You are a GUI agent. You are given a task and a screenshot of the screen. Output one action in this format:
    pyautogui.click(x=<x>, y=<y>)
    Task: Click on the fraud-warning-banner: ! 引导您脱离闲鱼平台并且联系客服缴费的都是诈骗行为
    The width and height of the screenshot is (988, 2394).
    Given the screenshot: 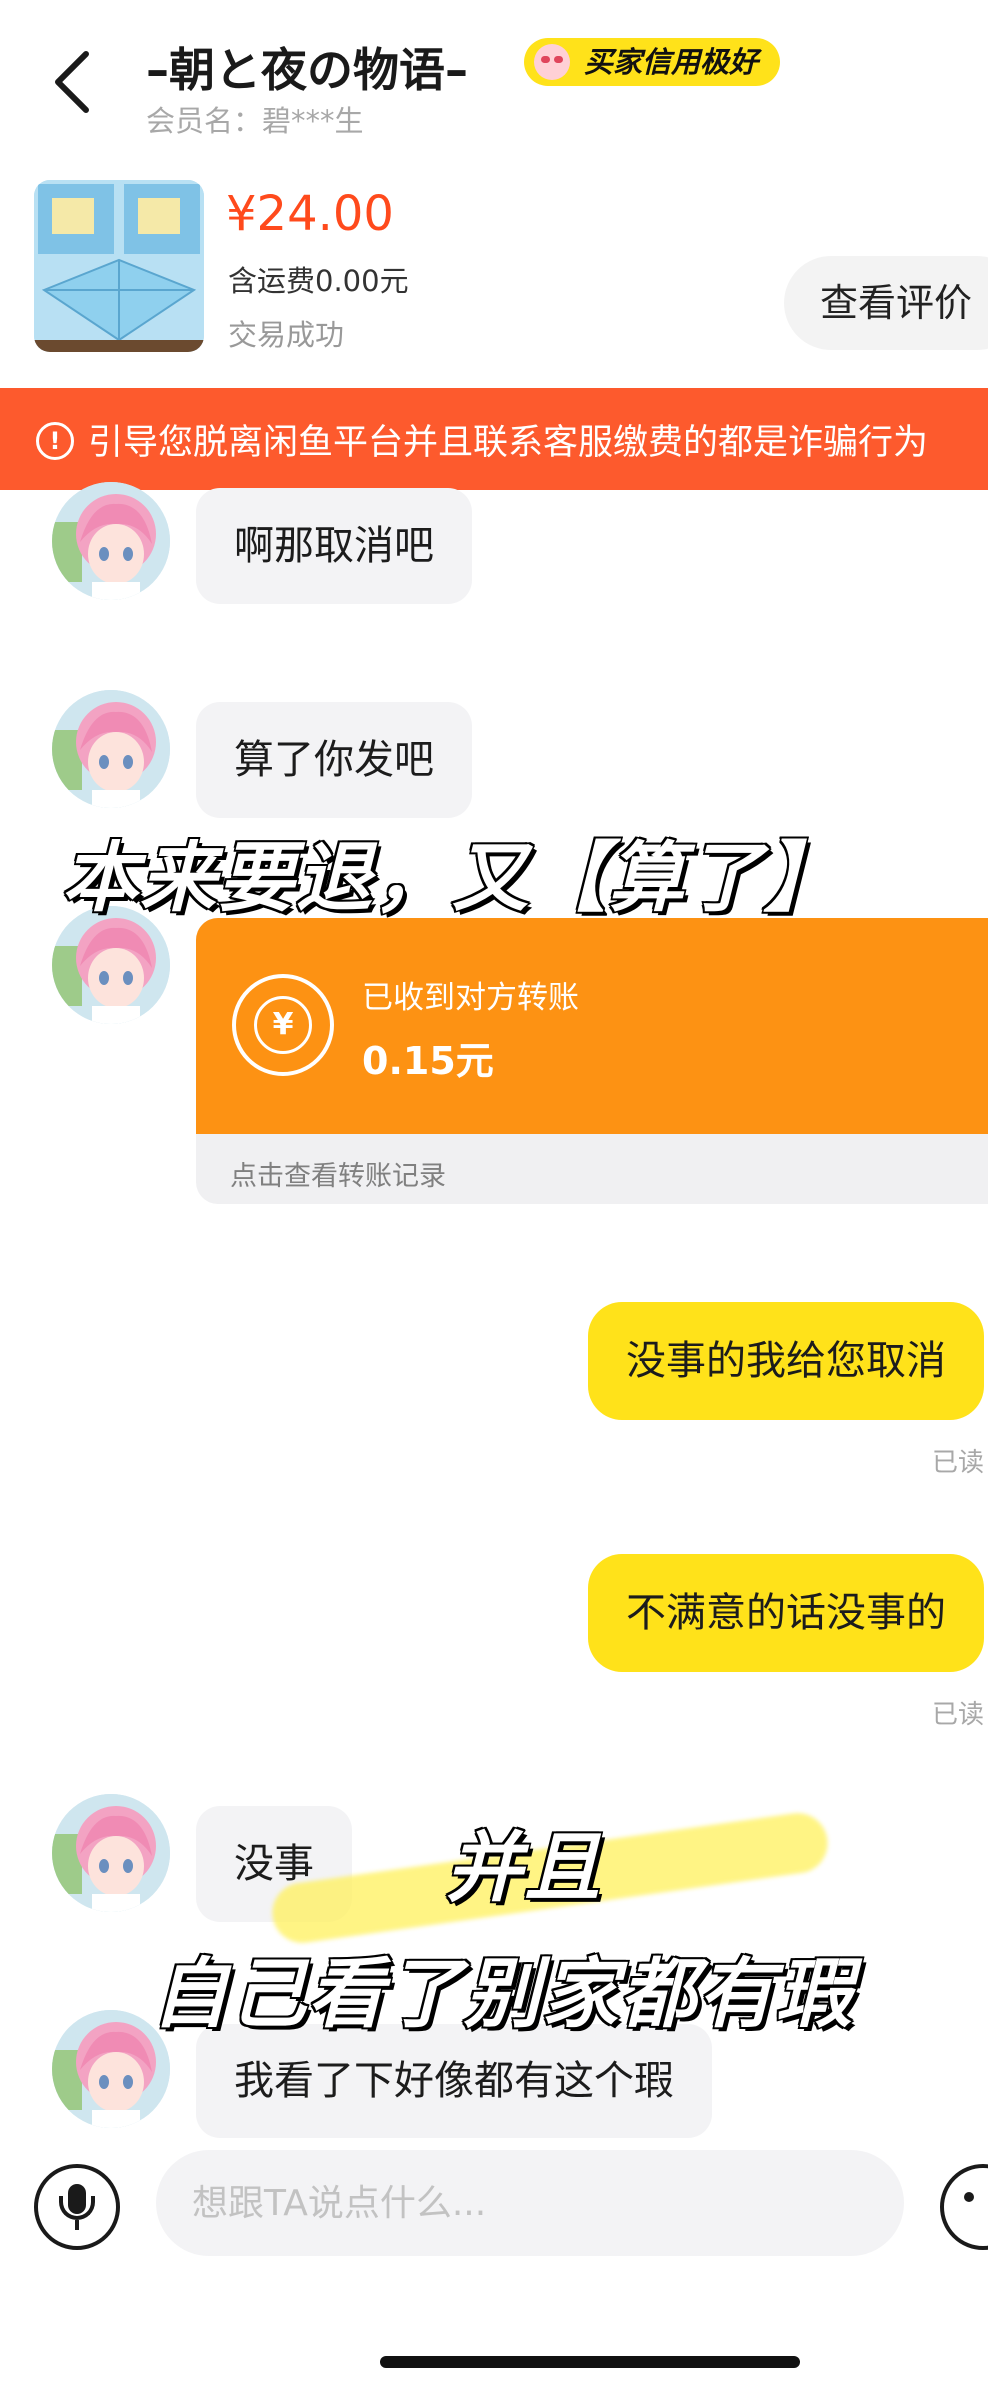 What is the action you would take?
    pyautogui.click(x=494, y=439)
    